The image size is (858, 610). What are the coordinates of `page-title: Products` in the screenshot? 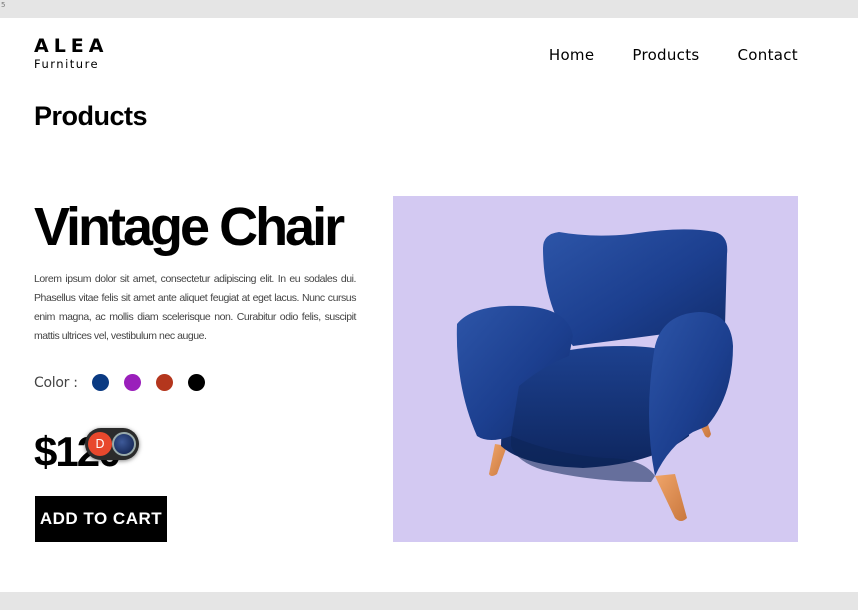 It's located at (91, 116).